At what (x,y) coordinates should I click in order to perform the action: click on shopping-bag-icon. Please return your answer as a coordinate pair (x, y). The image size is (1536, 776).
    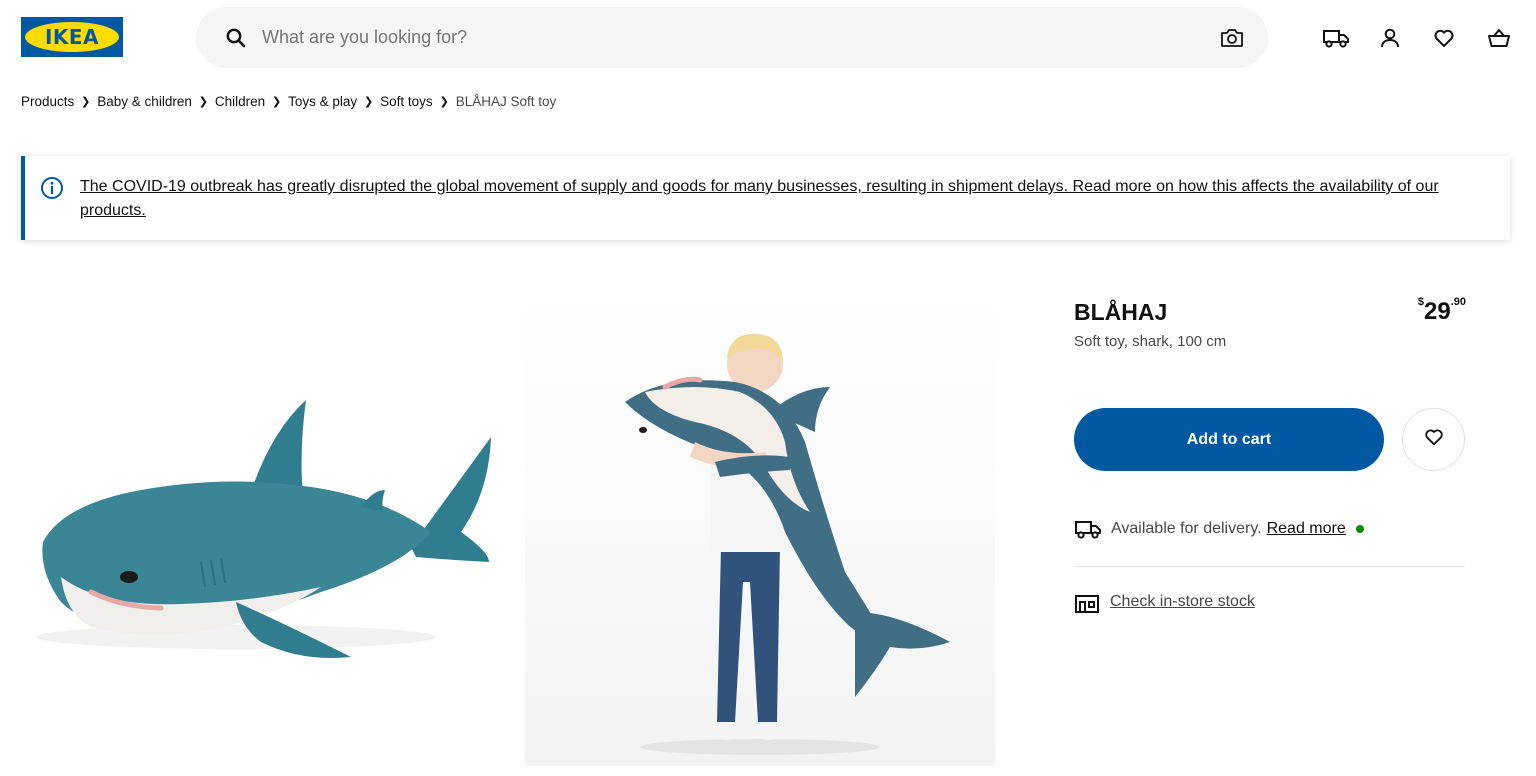
    Looking at the image, I should click on (1499, 38).